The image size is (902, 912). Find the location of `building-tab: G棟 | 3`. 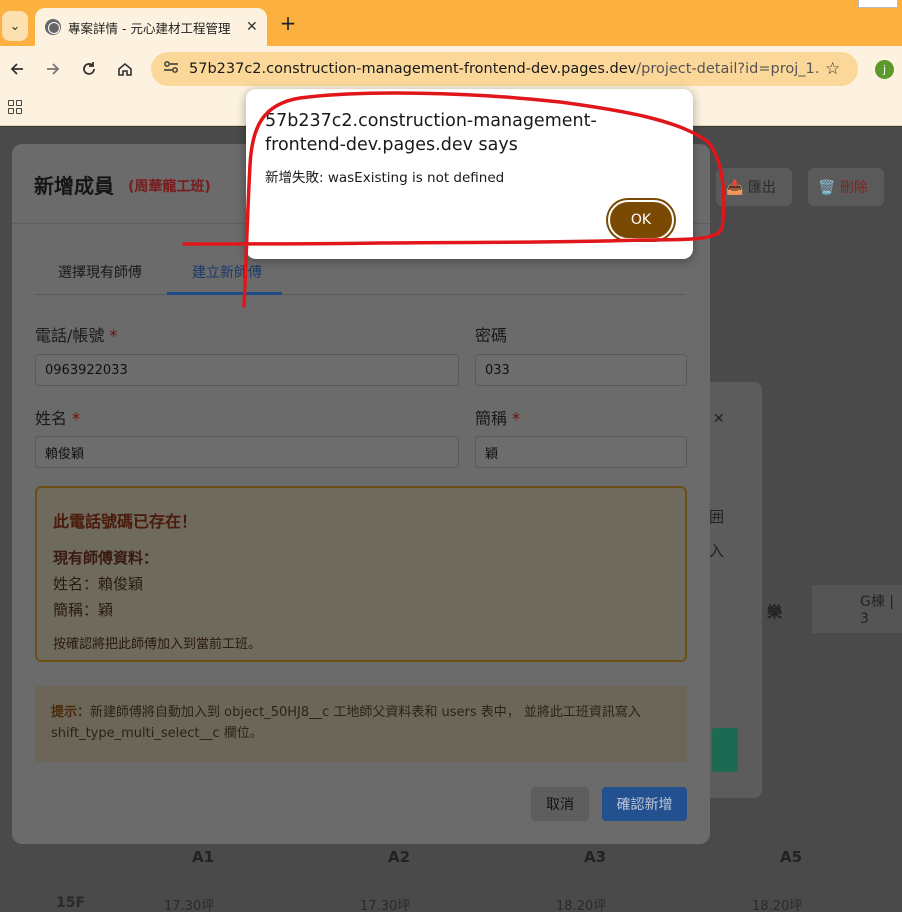

building-tab: G棟 | 3 is located at coordinates (857, 609).